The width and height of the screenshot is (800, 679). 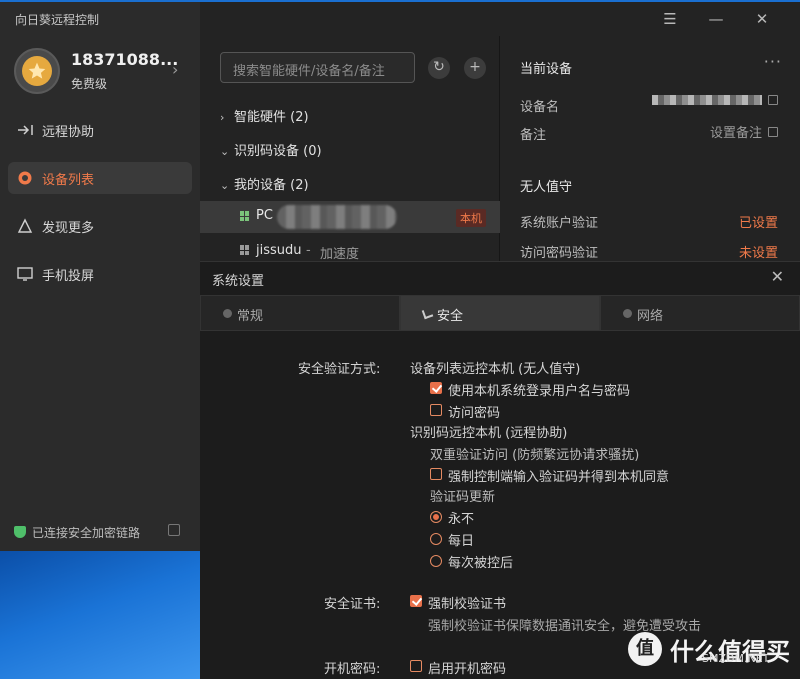 I want to click on window-controls: ☰ — ✕, so click(x=730, y=19).